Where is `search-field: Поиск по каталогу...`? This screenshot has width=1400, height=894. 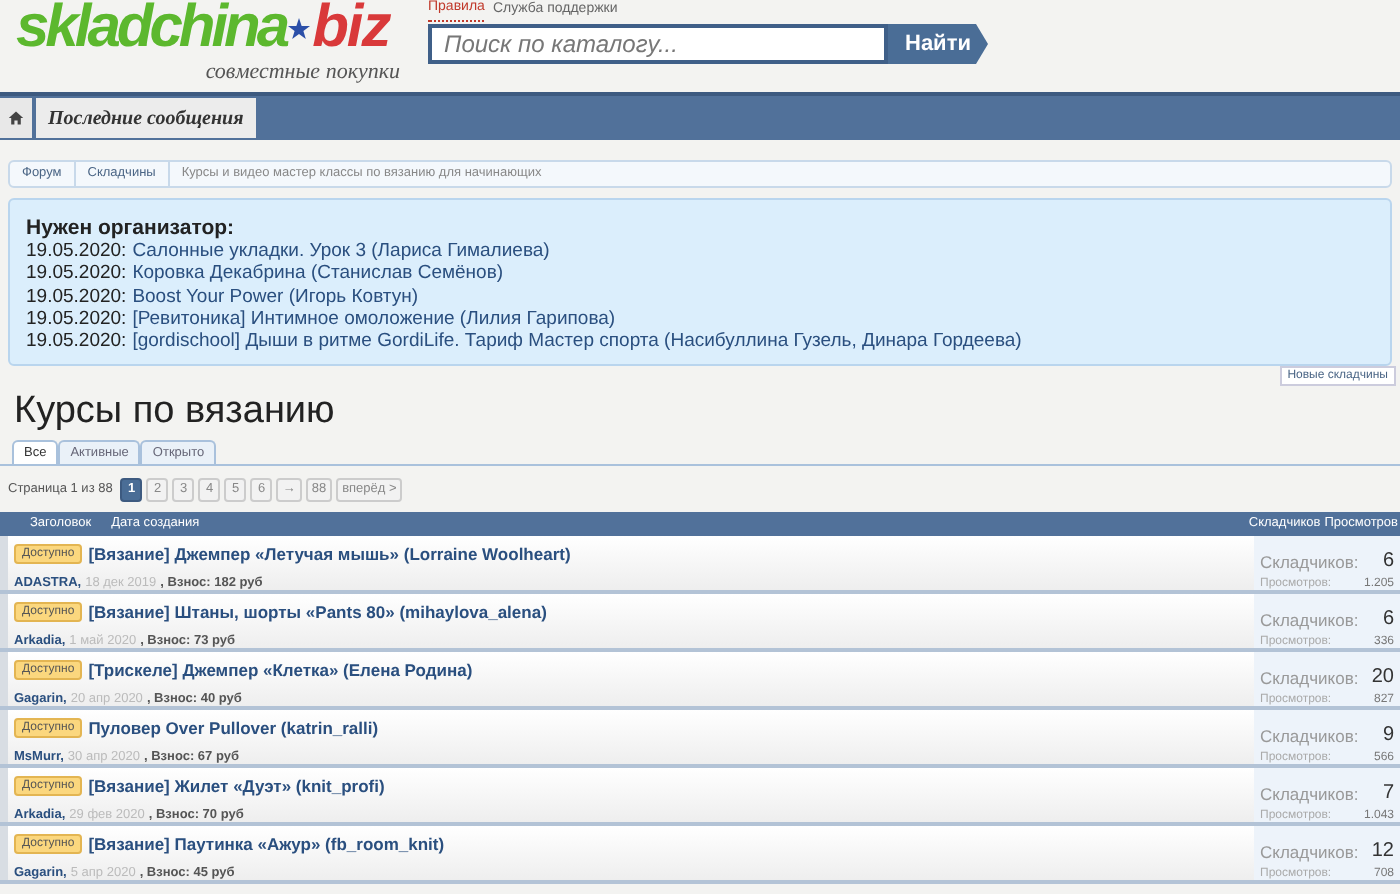 search-field: Поиск по каталогу... is located at coordinates (658, 44).